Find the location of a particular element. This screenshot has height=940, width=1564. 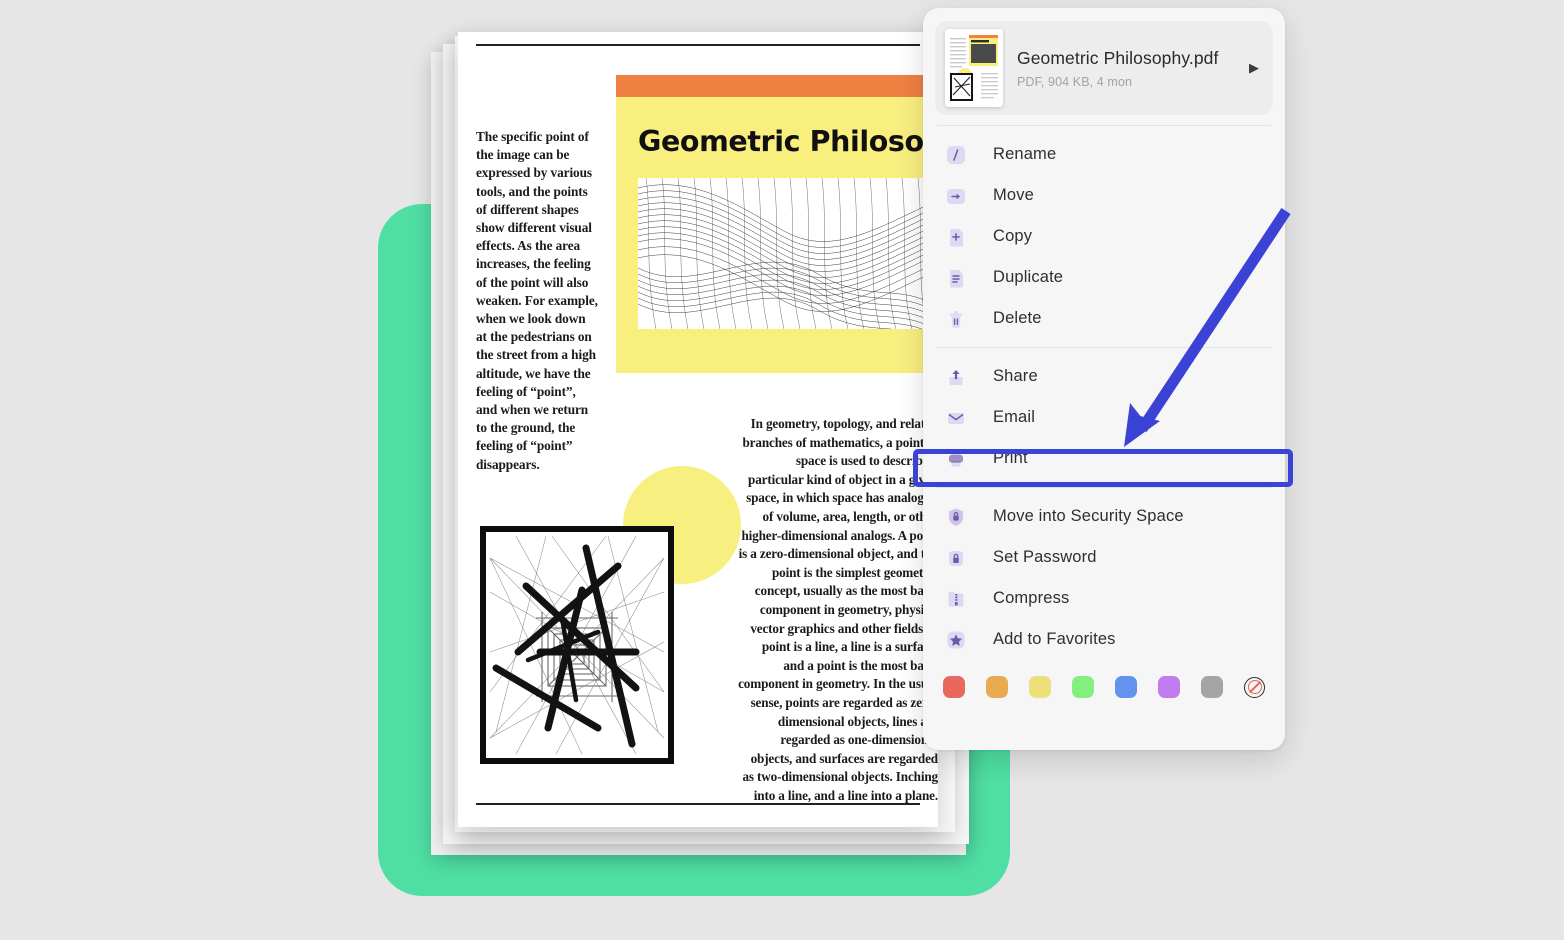

move-icon is located at coordinates (956, 196).